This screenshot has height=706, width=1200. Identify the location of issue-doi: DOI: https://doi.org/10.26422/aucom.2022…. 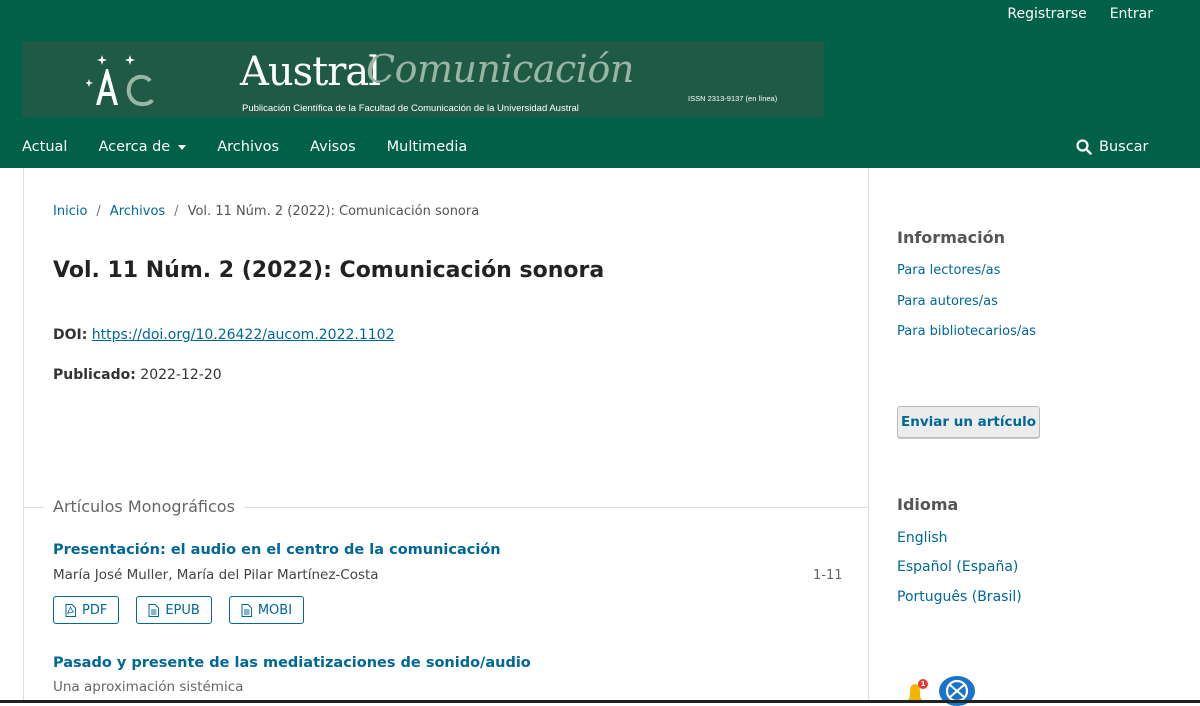
(223, 335).